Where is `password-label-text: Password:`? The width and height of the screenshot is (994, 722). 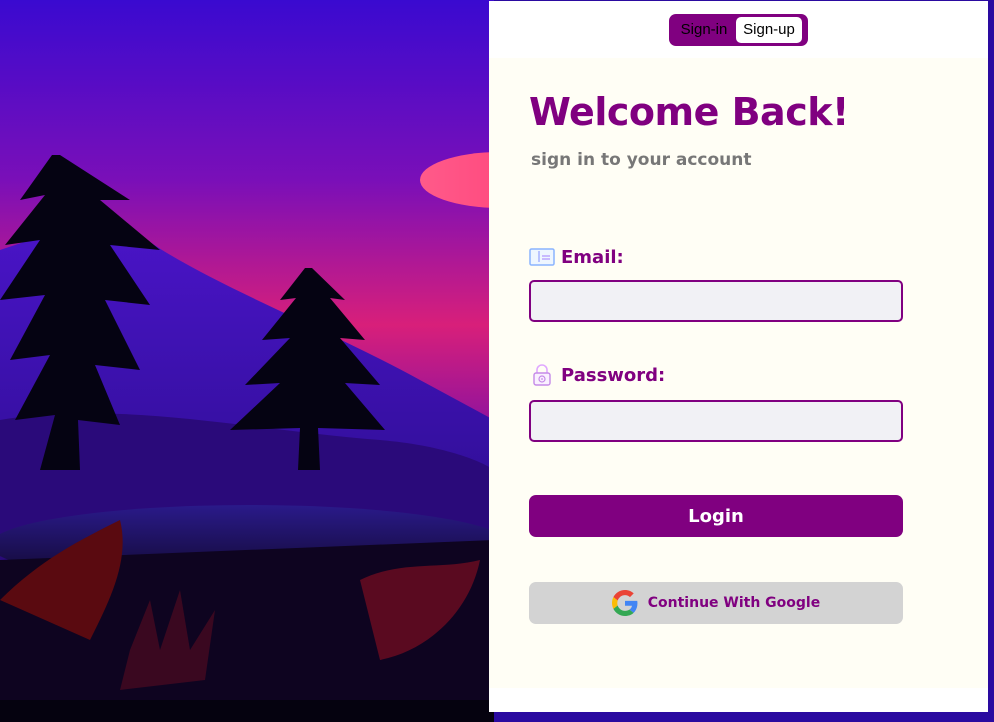
password-label-text: Password: is located at coordinates (613, 375).